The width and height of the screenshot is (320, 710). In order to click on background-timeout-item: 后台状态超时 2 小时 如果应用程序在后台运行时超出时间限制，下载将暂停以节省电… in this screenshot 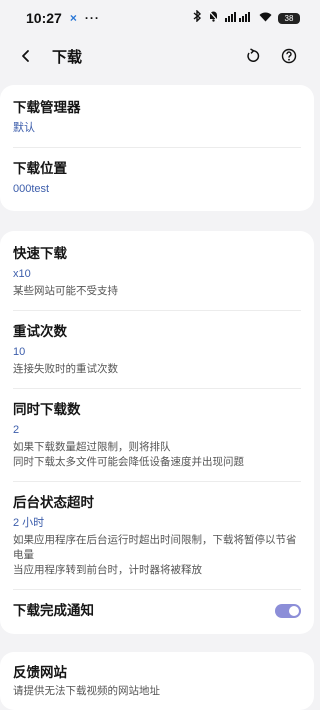, I will do `click(157, 536)`.